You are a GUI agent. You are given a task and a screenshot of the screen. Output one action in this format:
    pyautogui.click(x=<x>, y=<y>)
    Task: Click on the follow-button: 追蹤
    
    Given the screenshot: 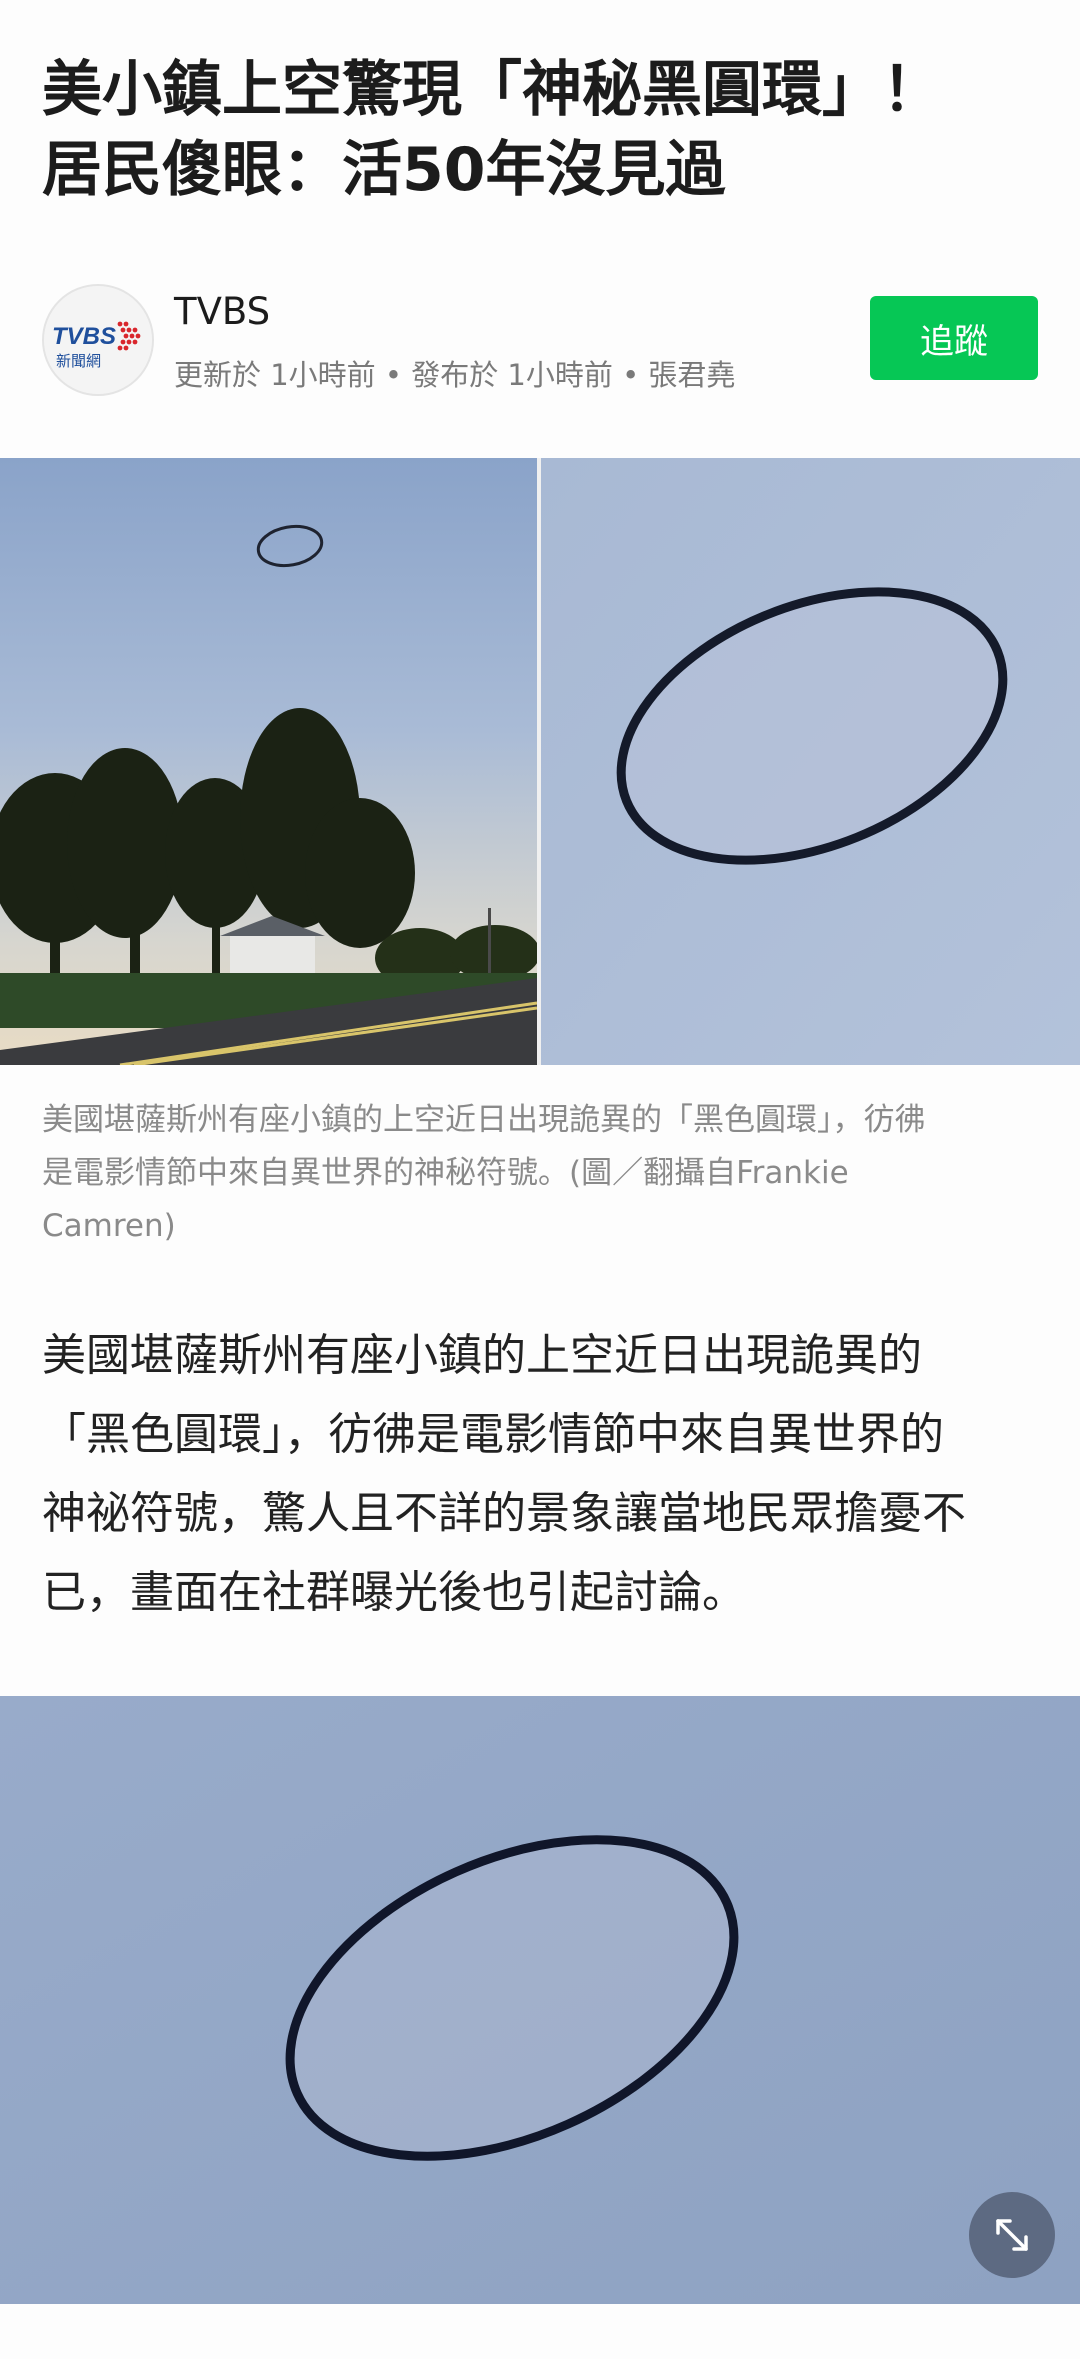 What is the action you would take?
    pyautogui.click(x=954, y=338)
    